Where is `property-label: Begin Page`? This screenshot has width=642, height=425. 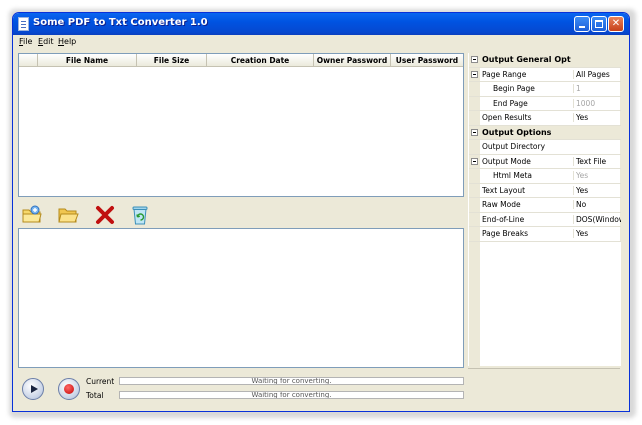
property-label: Begin Page is located at coordinates (514, 88).